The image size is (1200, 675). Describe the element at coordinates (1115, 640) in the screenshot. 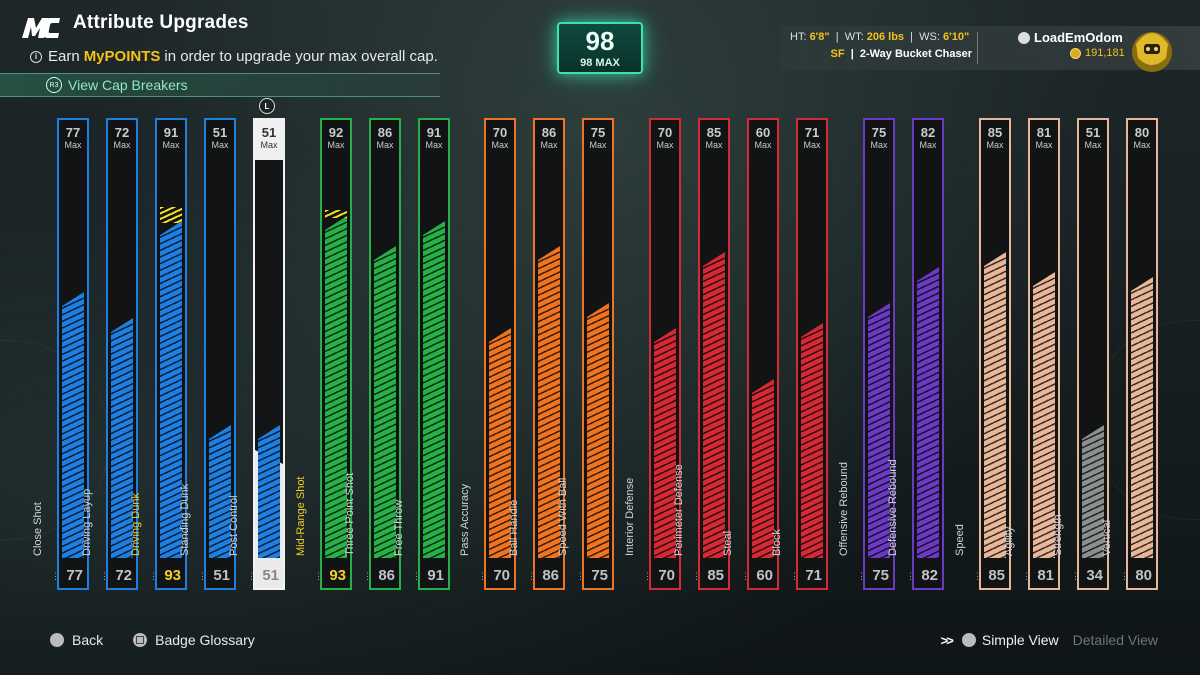

I see `detailed-view-button: Detailed View` at that location.